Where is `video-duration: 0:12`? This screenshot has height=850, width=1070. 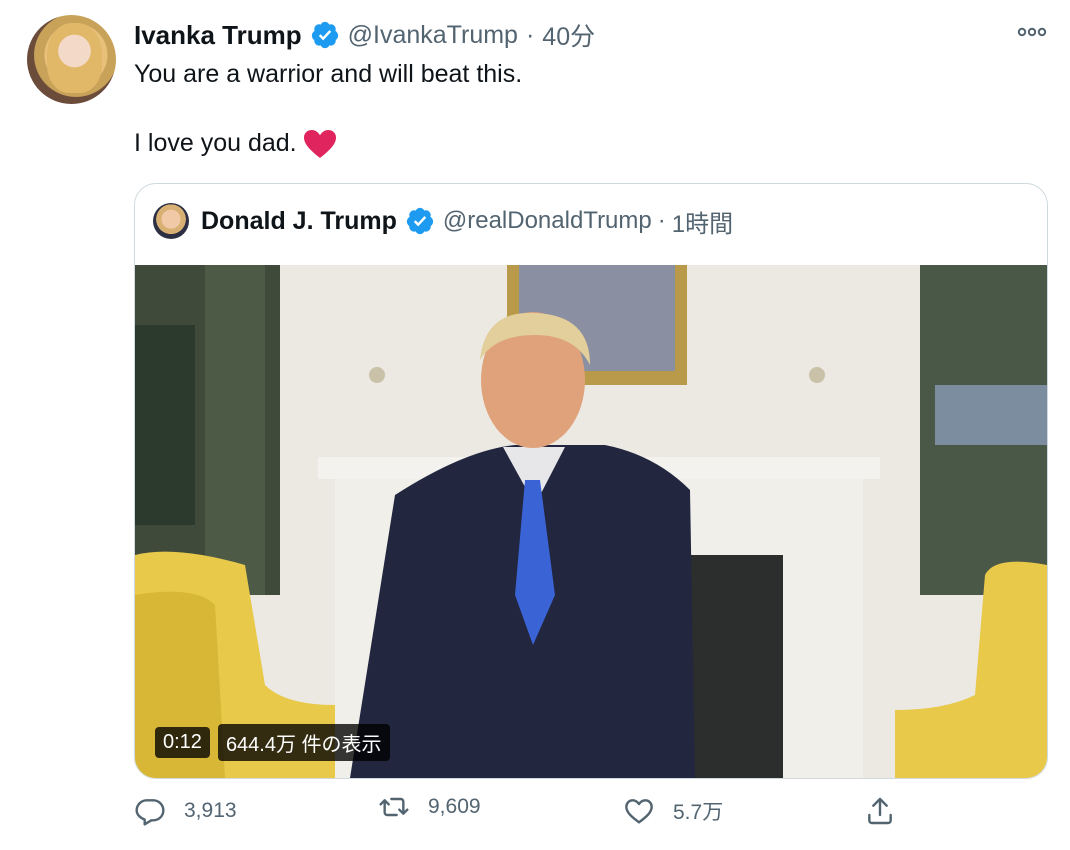 video-duration: 0:12 is located at coordinates (182, 742).